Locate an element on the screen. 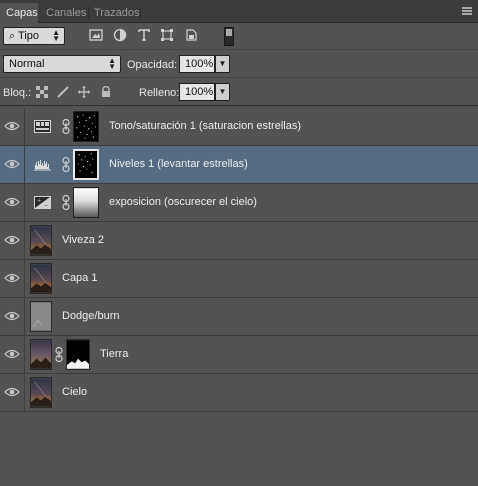 This screenshot has height=486, width=478. layer-name: Cielo is located at coordinates (75, 392).